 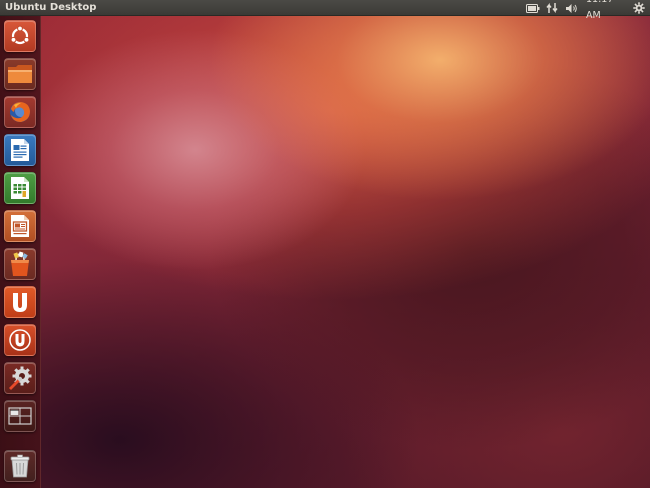 I want to click on window-title: Ubuntu Desktop, so click(x=51, y=7).